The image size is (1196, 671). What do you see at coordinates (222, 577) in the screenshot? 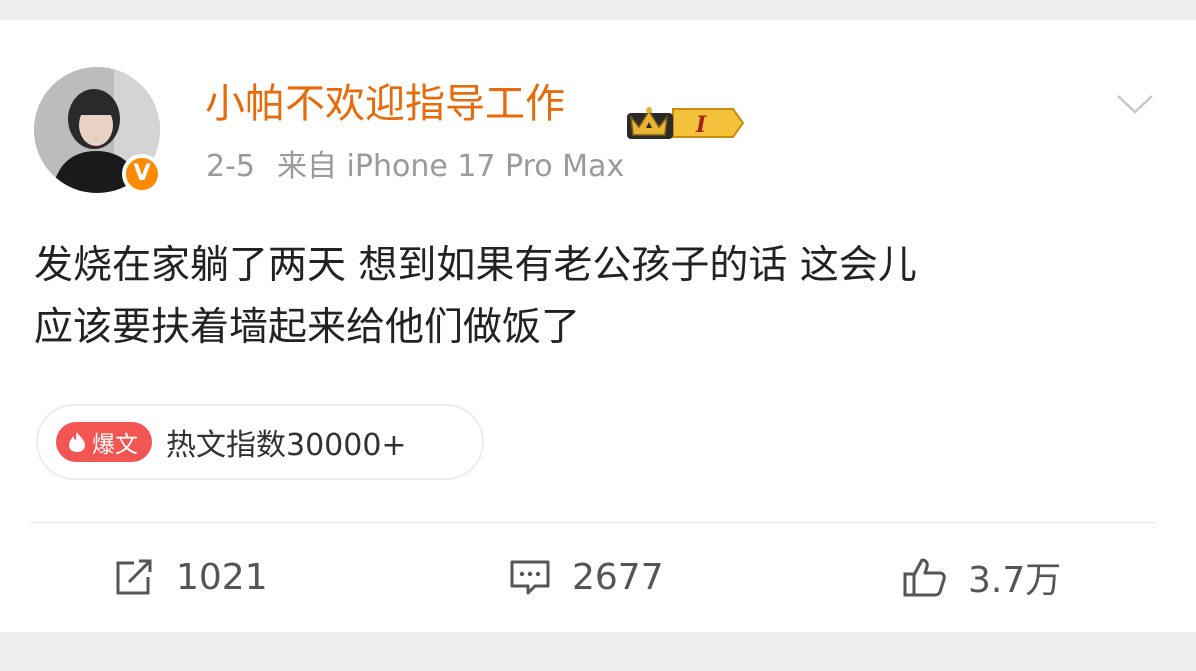
I see `repost-count: 1021` at bounding box center [222, 577].